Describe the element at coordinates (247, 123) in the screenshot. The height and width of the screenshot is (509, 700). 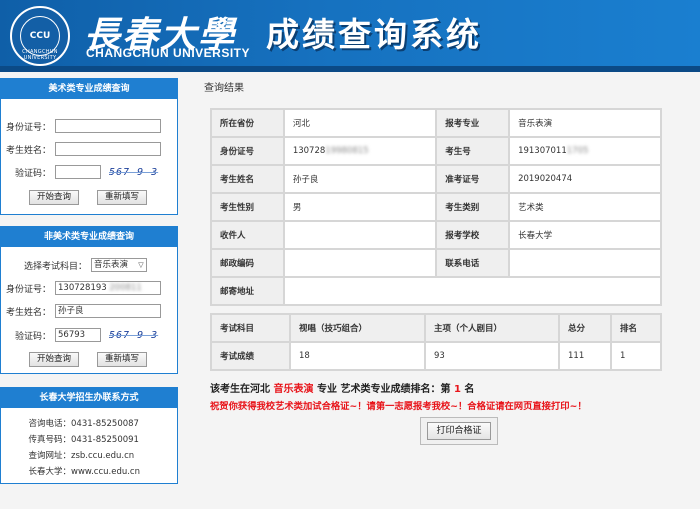
I see `table-key: 所在省份` at that location.